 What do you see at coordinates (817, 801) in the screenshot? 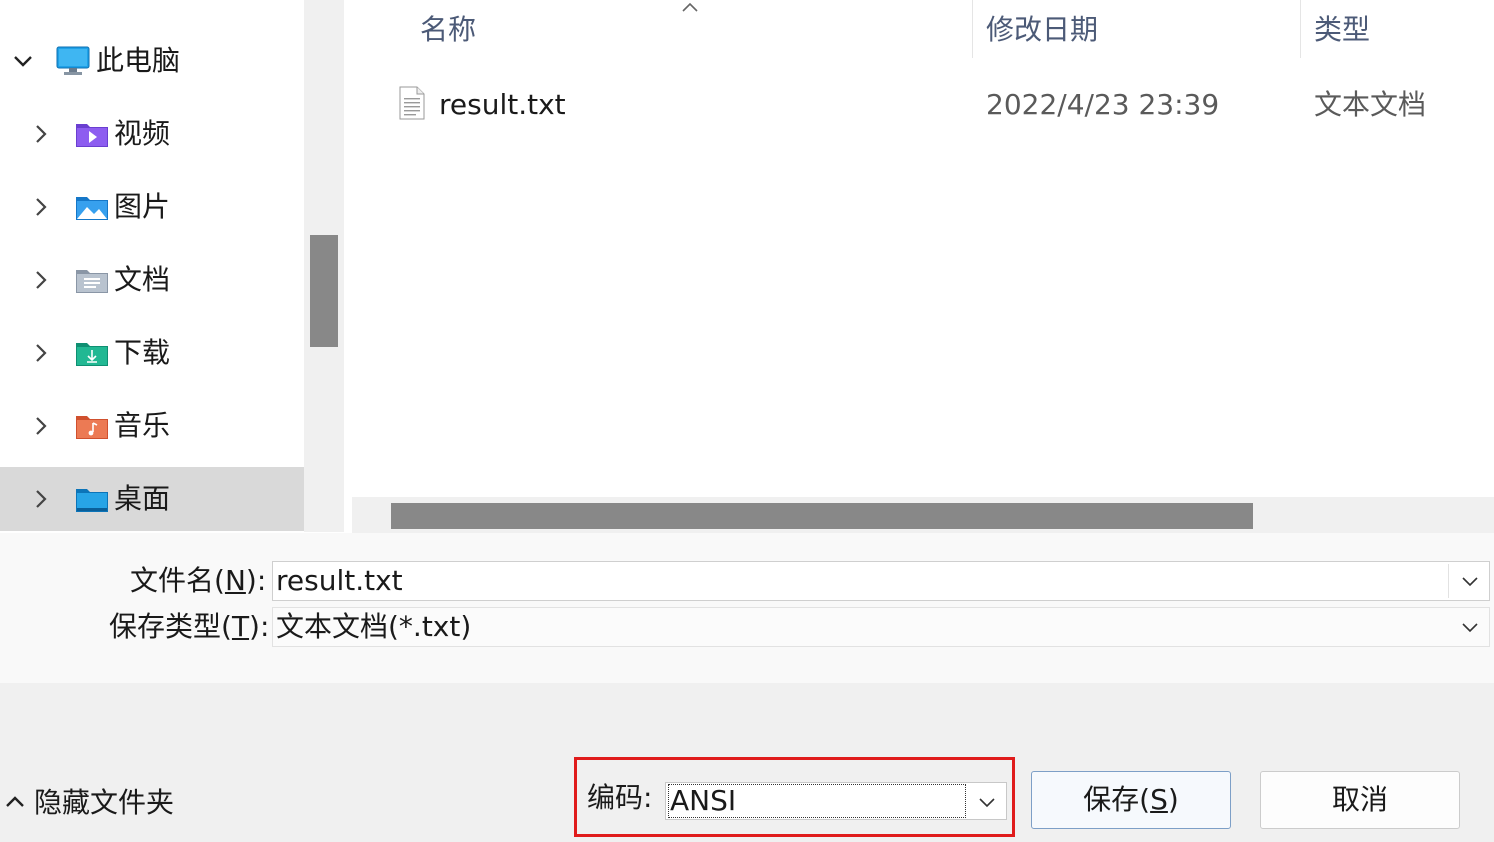
I see `encoding-value: ANSI` at bounding box center [817, 801].